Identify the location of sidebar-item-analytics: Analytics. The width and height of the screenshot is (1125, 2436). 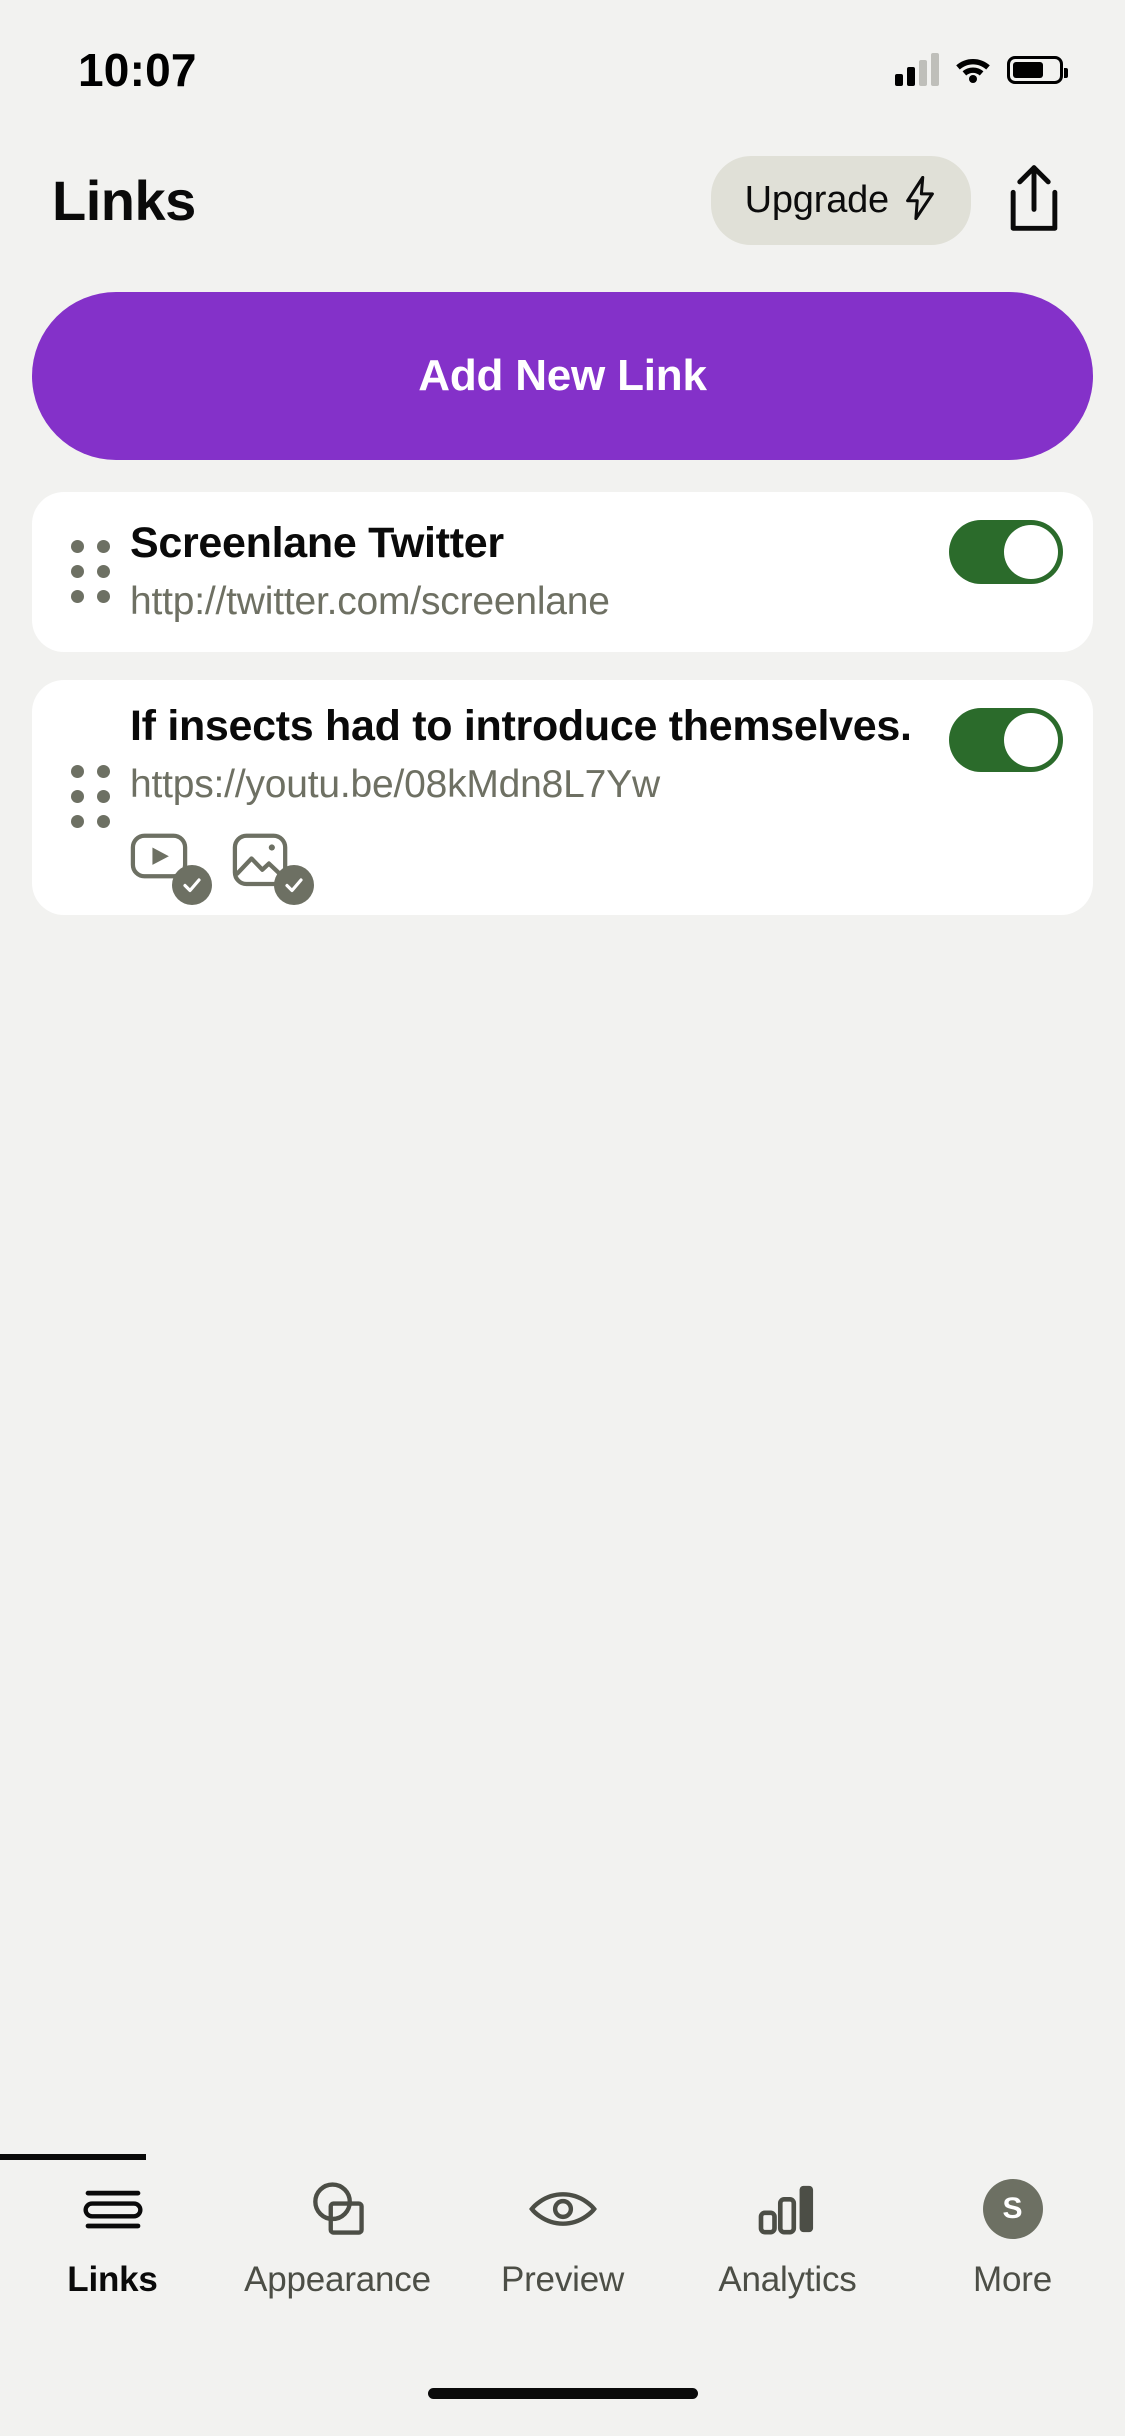
(787, 2238).